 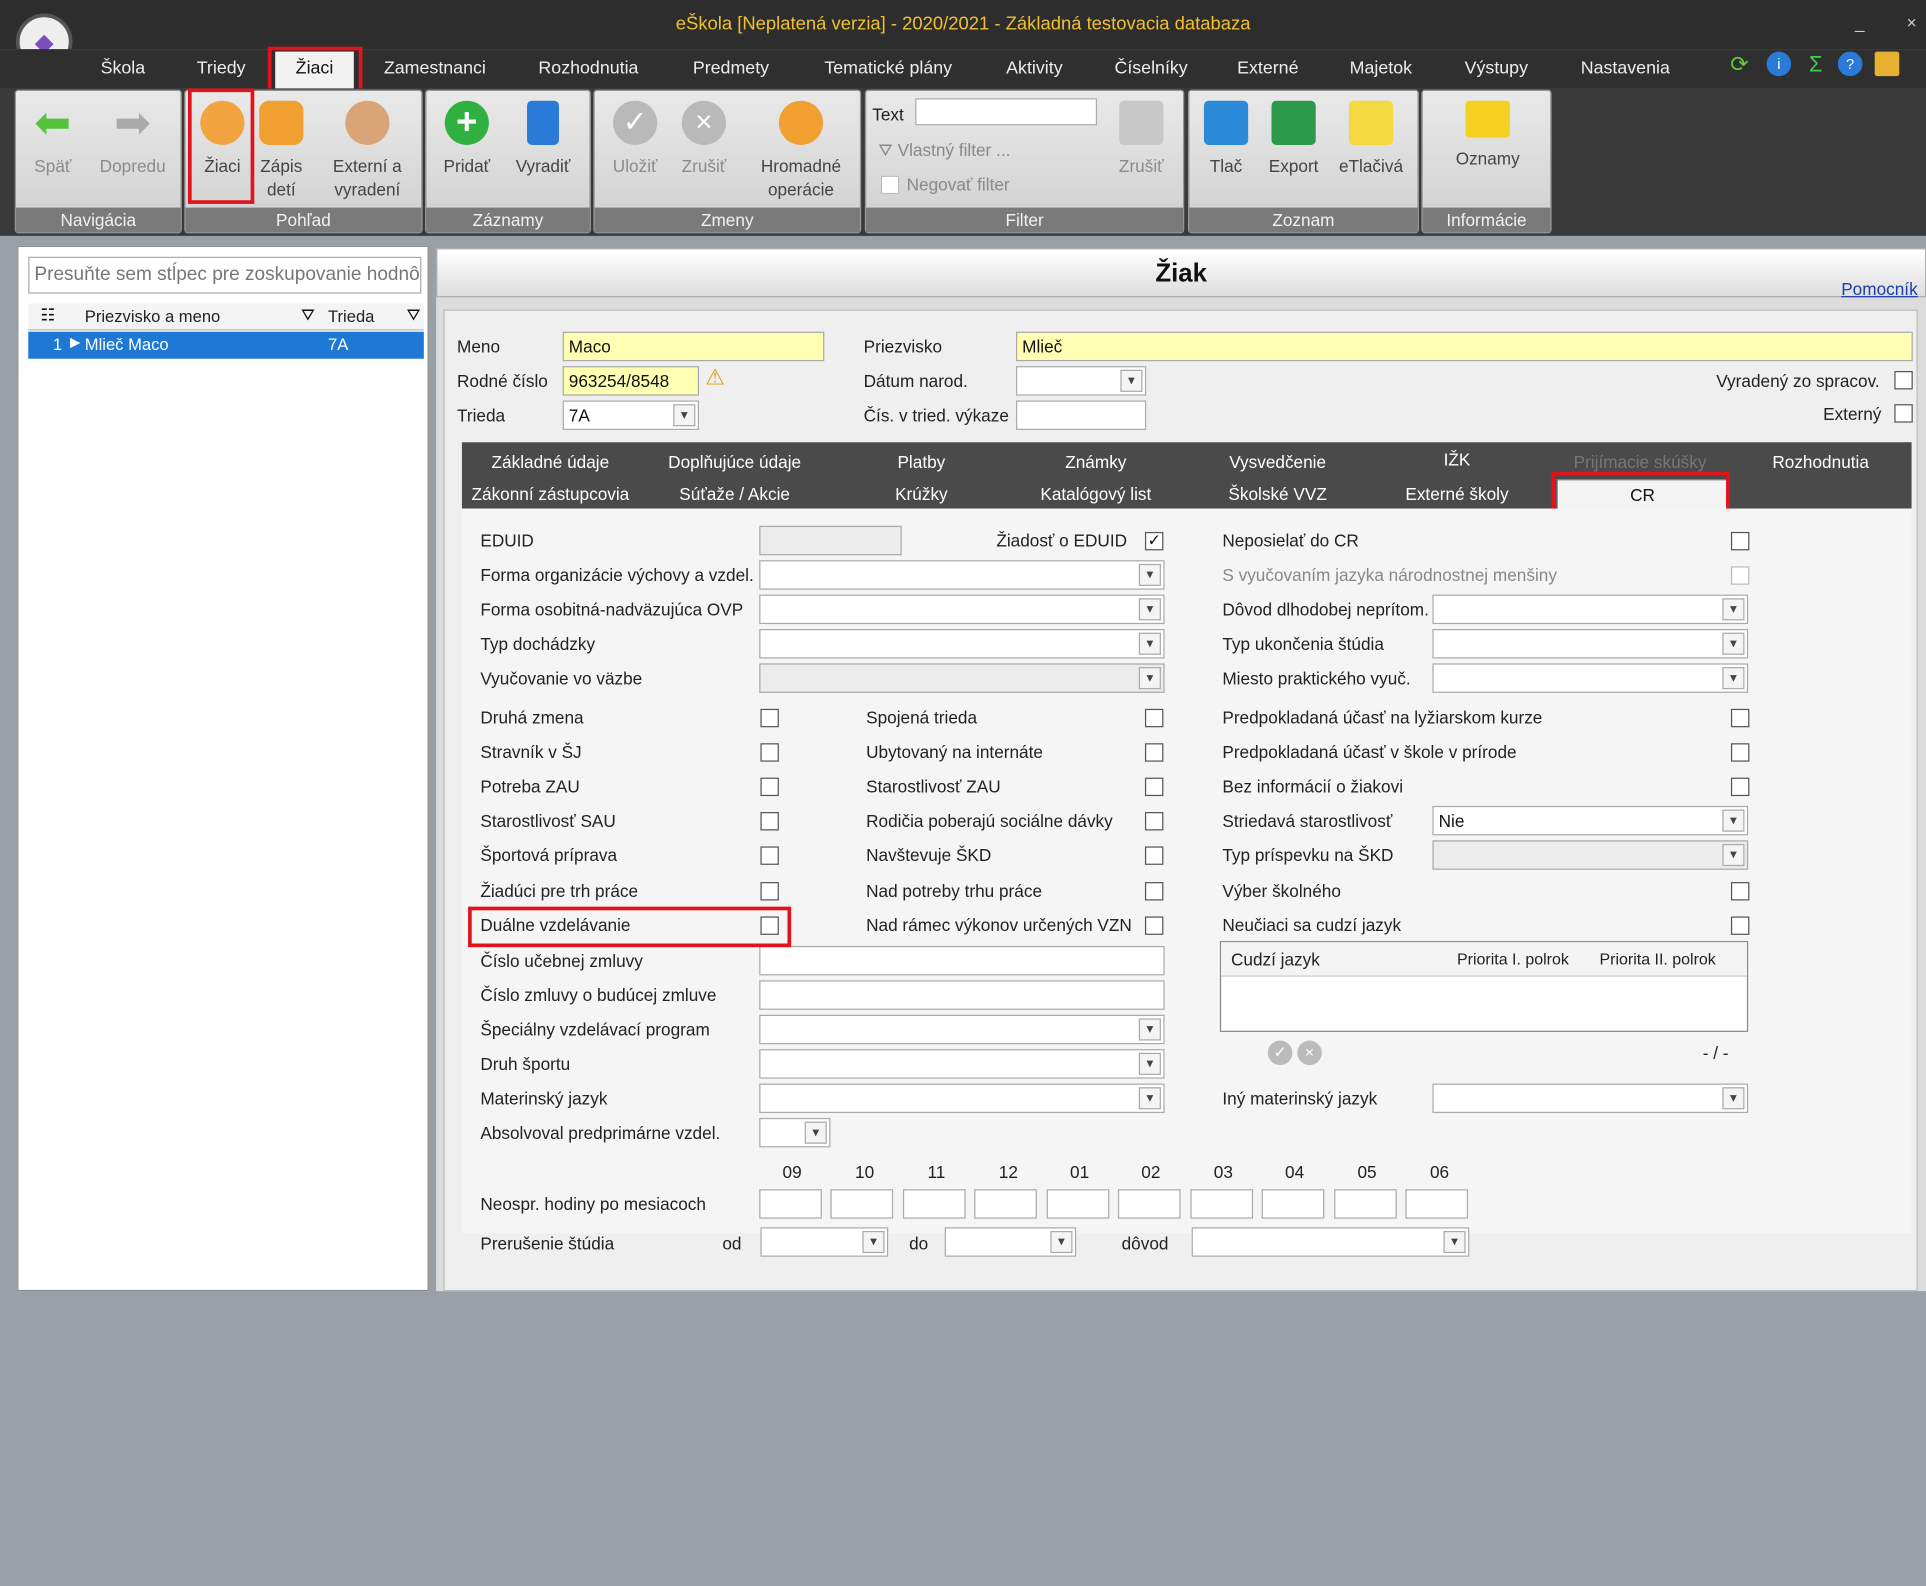 What do you see at coordinates (1154, 891) in the screenshot?
I see `nad-potreby-checkbox` at bounding box center [1154, 891].